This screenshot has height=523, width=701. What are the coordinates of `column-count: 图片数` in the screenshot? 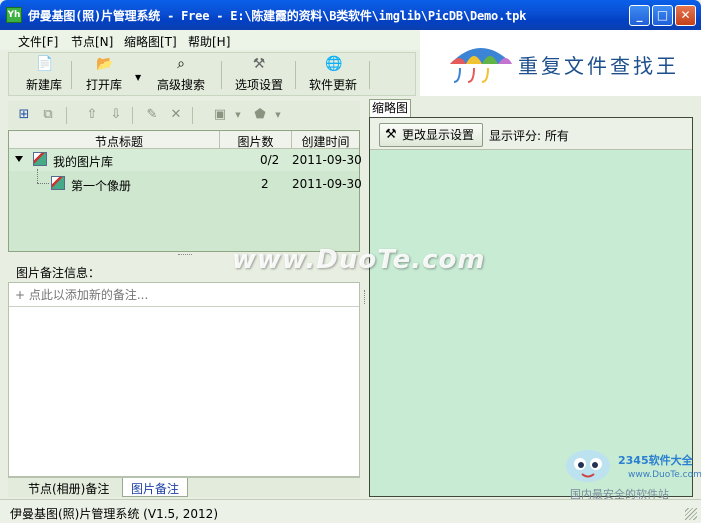 It's located at (255, 141).